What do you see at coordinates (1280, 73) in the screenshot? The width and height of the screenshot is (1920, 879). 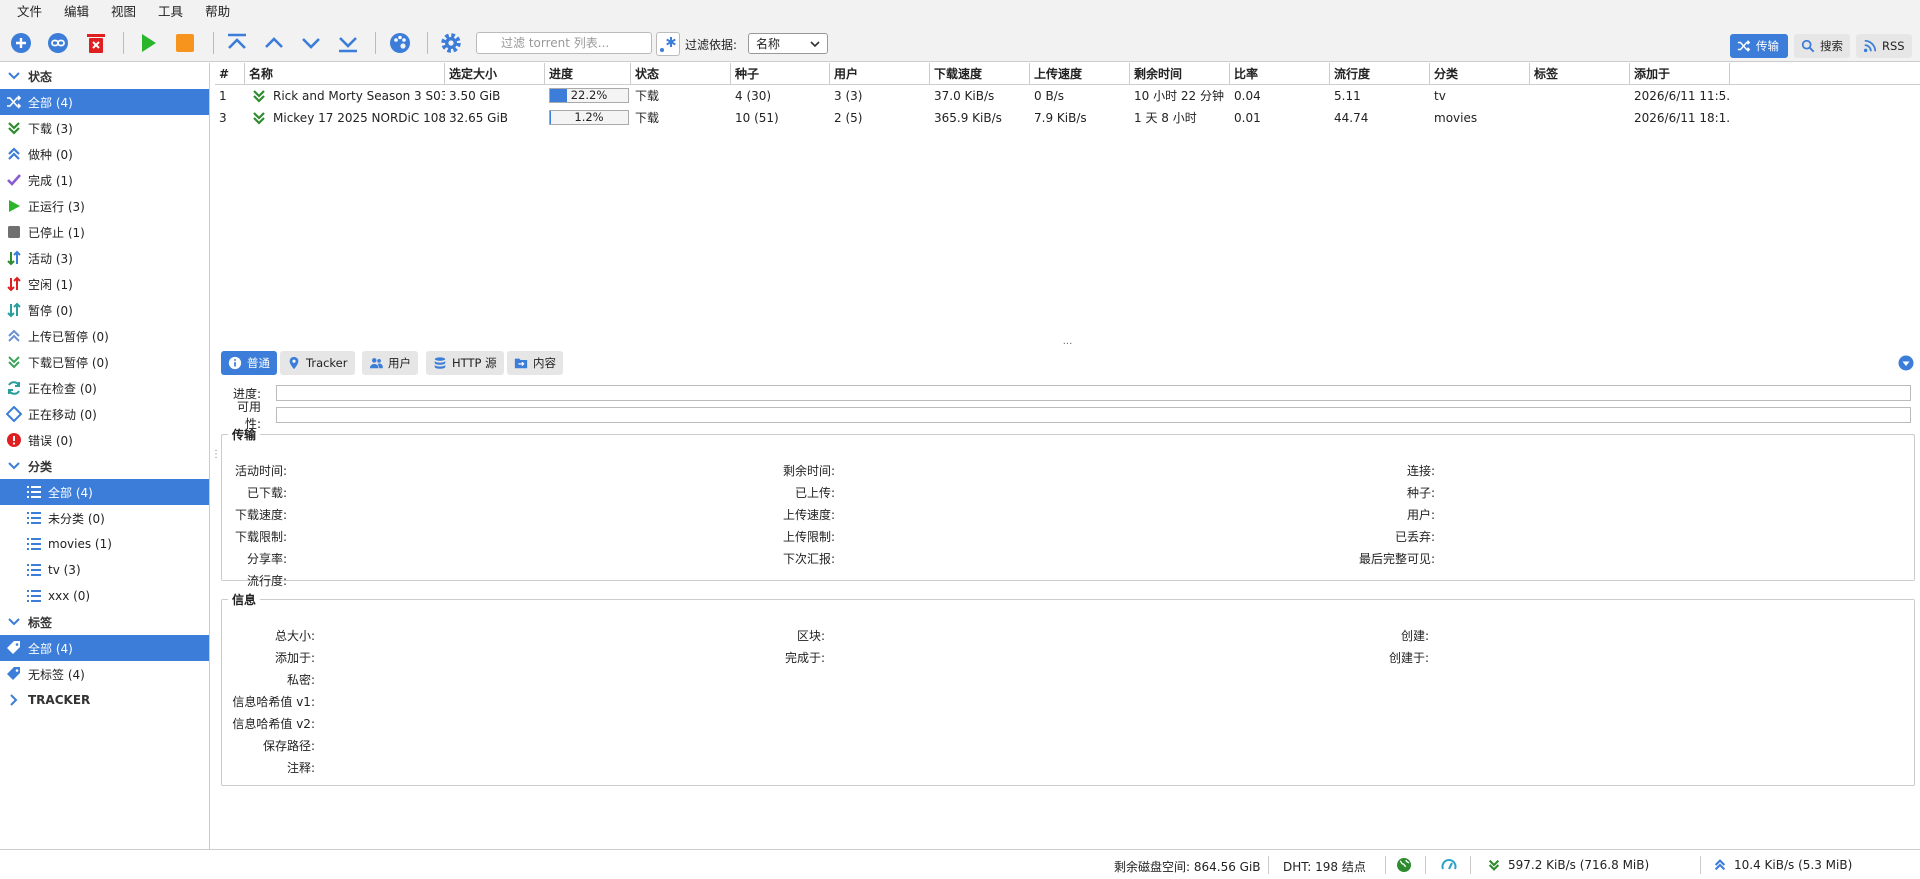 I see `col-ratio: 比率` at bounding box center [1280, 73].